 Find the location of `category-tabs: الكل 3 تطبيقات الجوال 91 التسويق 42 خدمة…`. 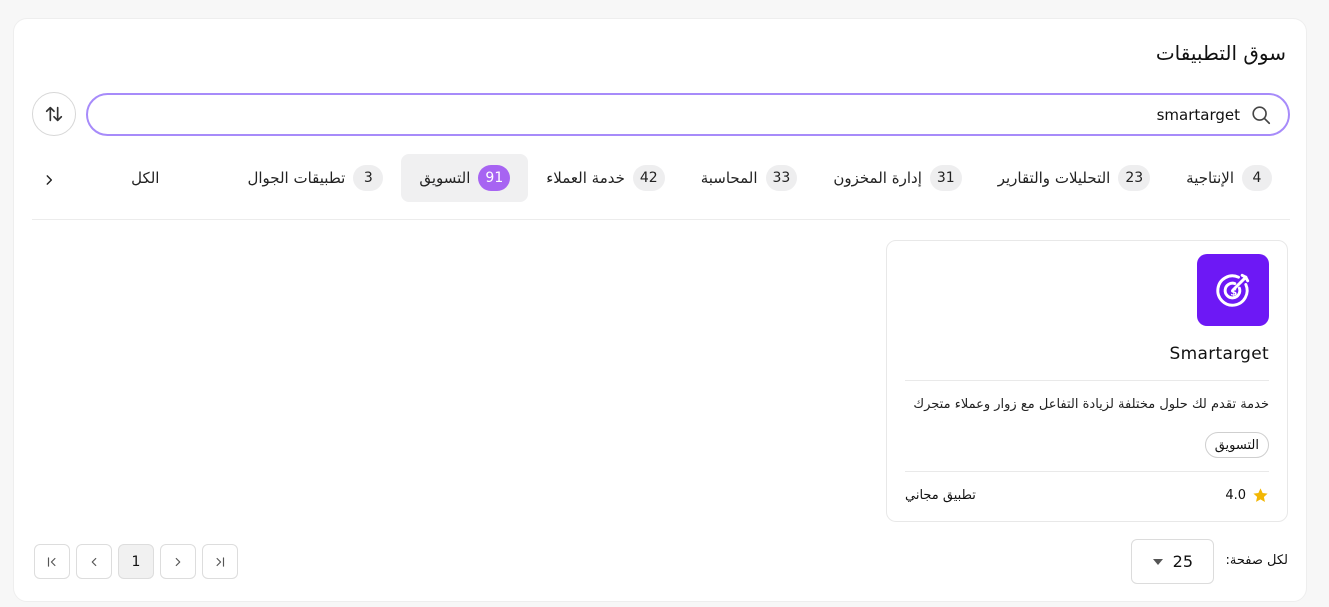

category-tabs: الكل 3 تطبيقات الجوال 91 التسويق 42 خدمة… is located at coordinates (661, 186).